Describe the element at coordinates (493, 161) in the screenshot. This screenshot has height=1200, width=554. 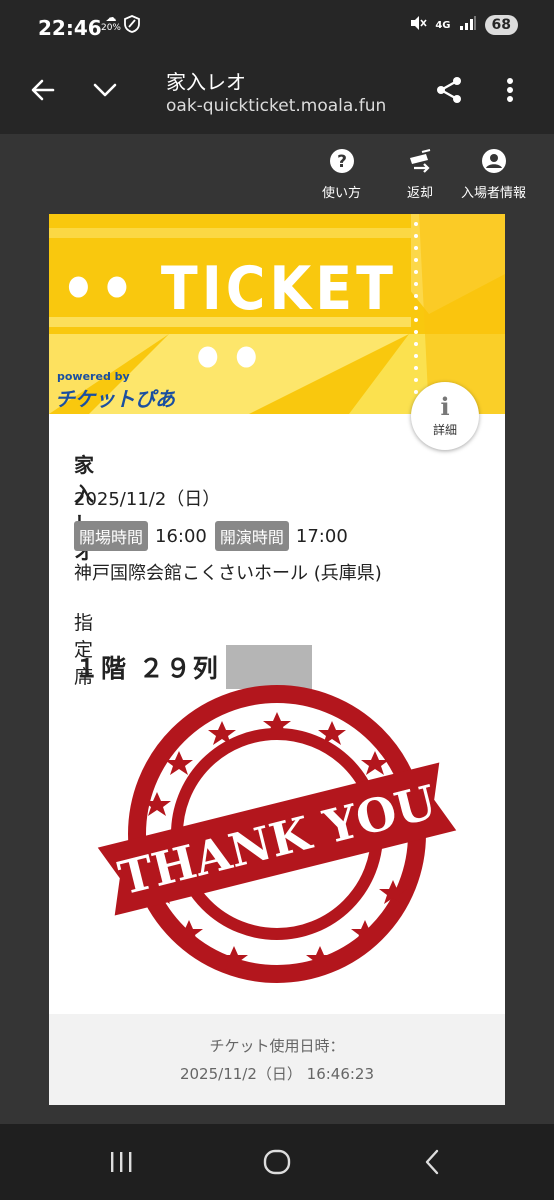
I see `account-circle-icon` at that location.